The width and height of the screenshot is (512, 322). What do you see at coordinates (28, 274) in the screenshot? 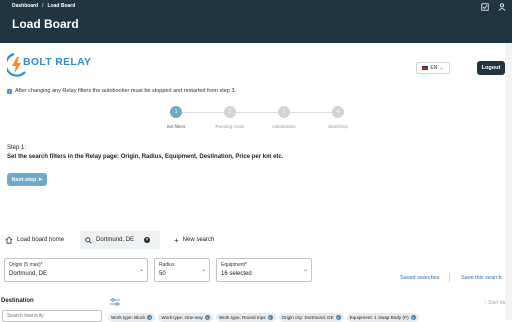
I see `origin-value: Dortmund, DE` at bounding box center [28, 274].